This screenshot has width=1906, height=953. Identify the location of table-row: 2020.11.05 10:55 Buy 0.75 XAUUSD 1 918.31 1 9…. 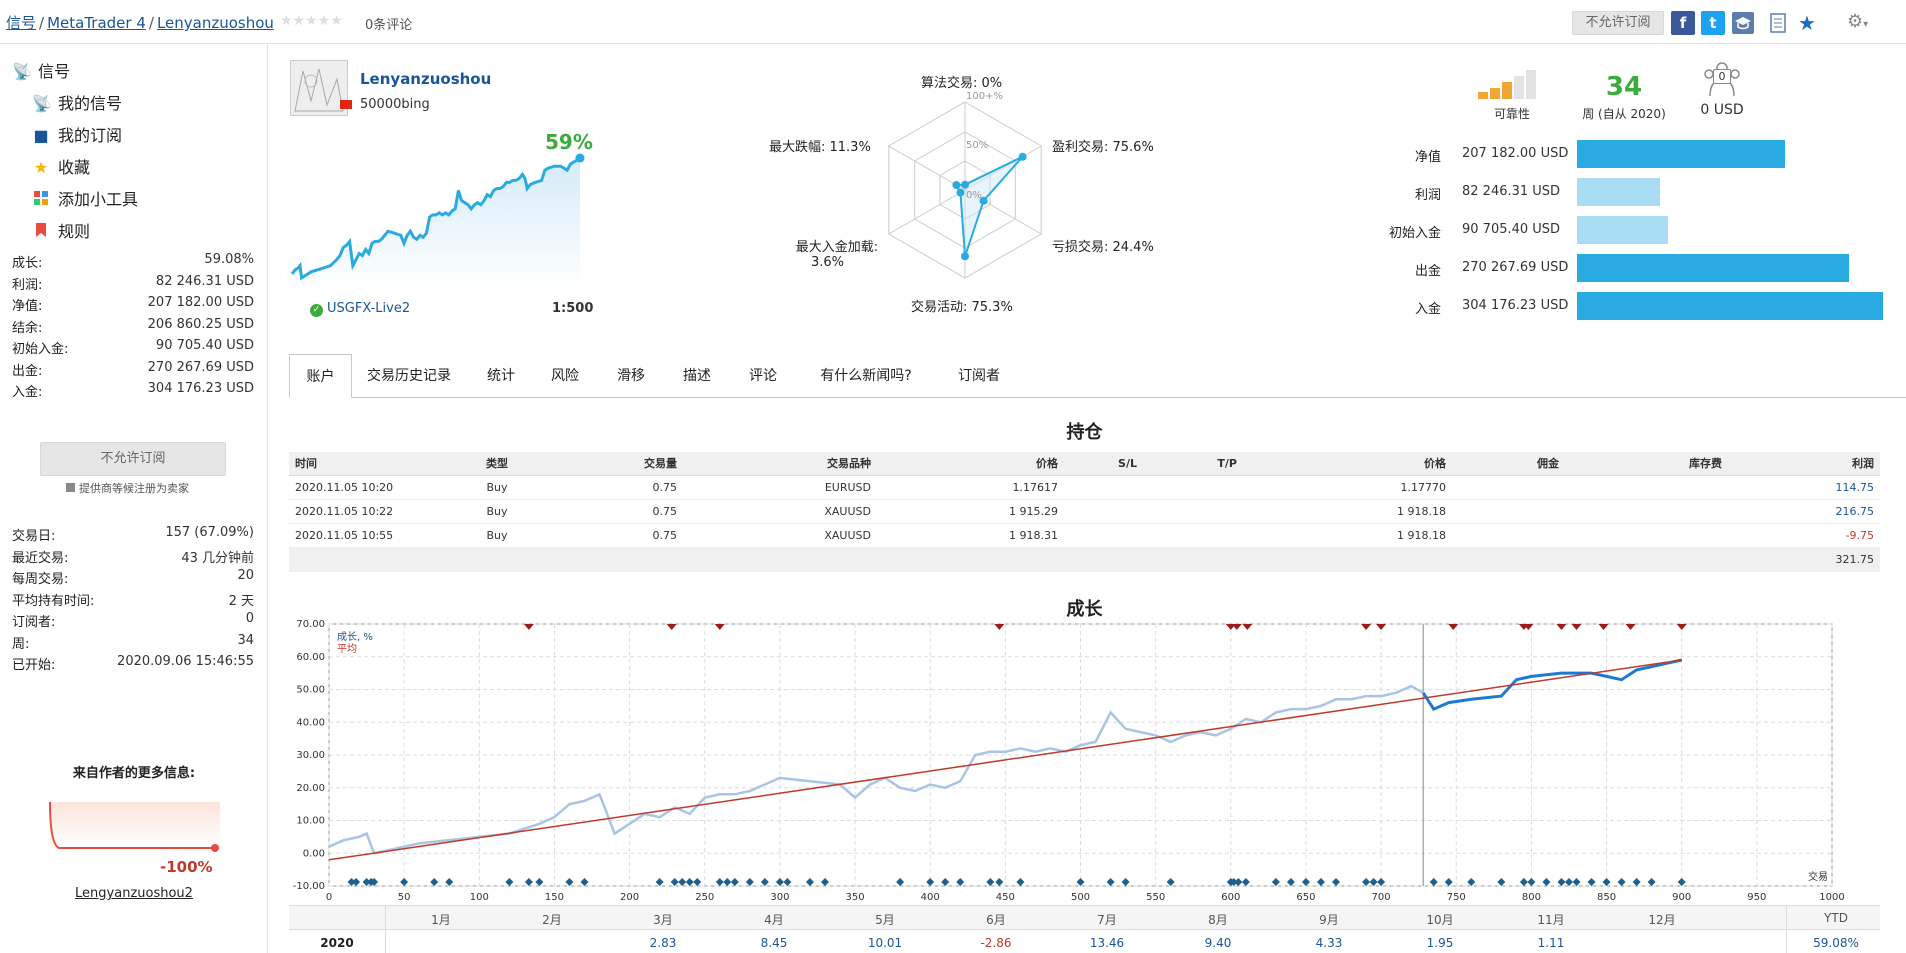
(1084, 536).